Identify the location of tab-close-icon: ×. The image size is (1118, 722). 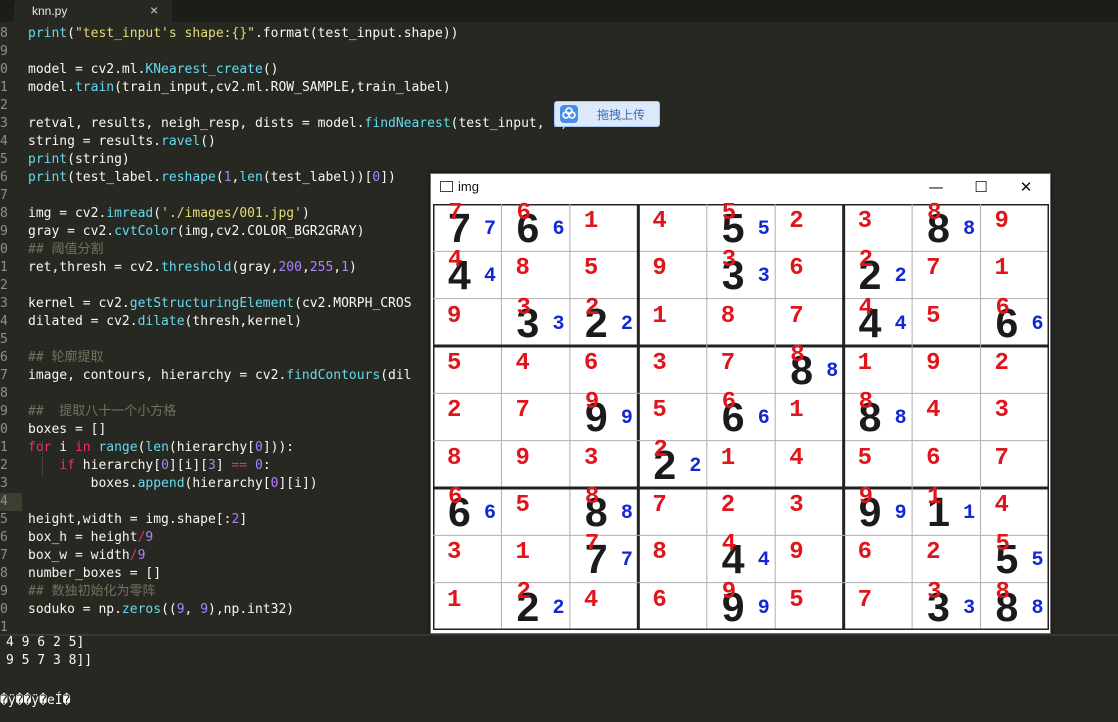
(154, 10).